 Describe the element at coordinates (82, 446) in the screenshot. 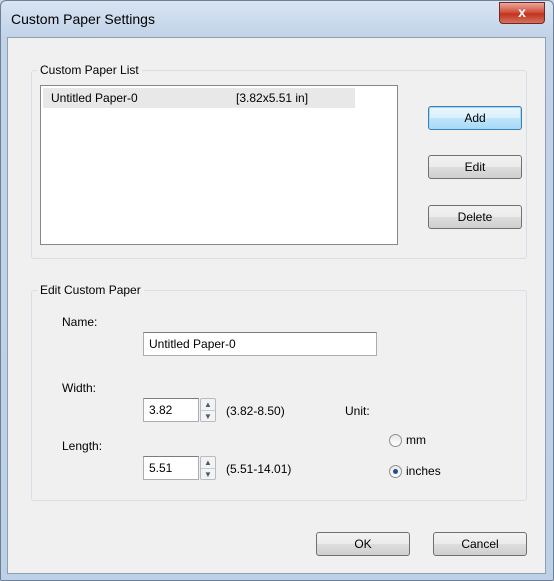

I see `length-label: Length:` at that location.